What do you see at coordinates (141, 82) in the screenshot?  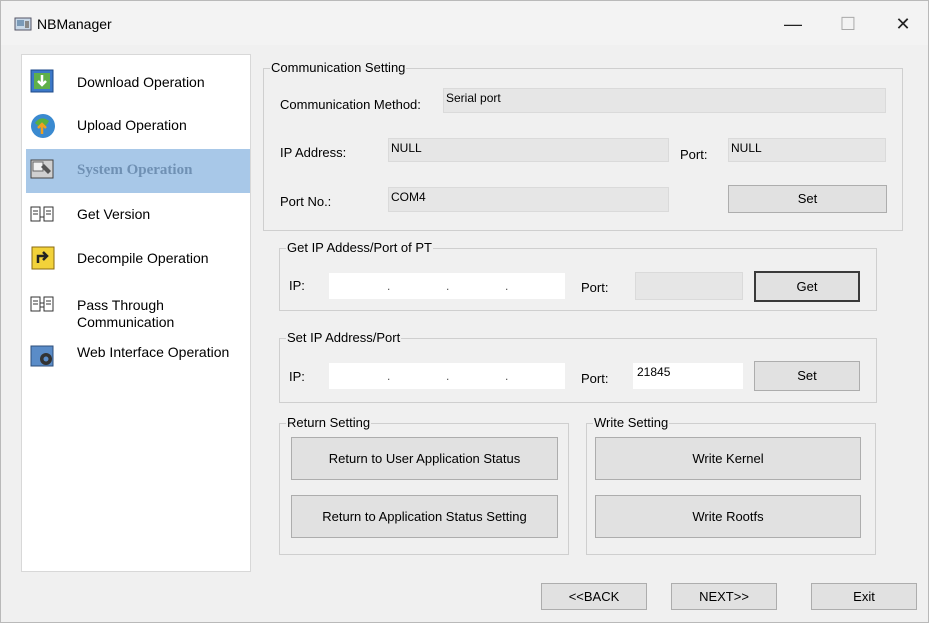 I see `sidebar-item-label: Download Operation` at bounding box center [141, 82].